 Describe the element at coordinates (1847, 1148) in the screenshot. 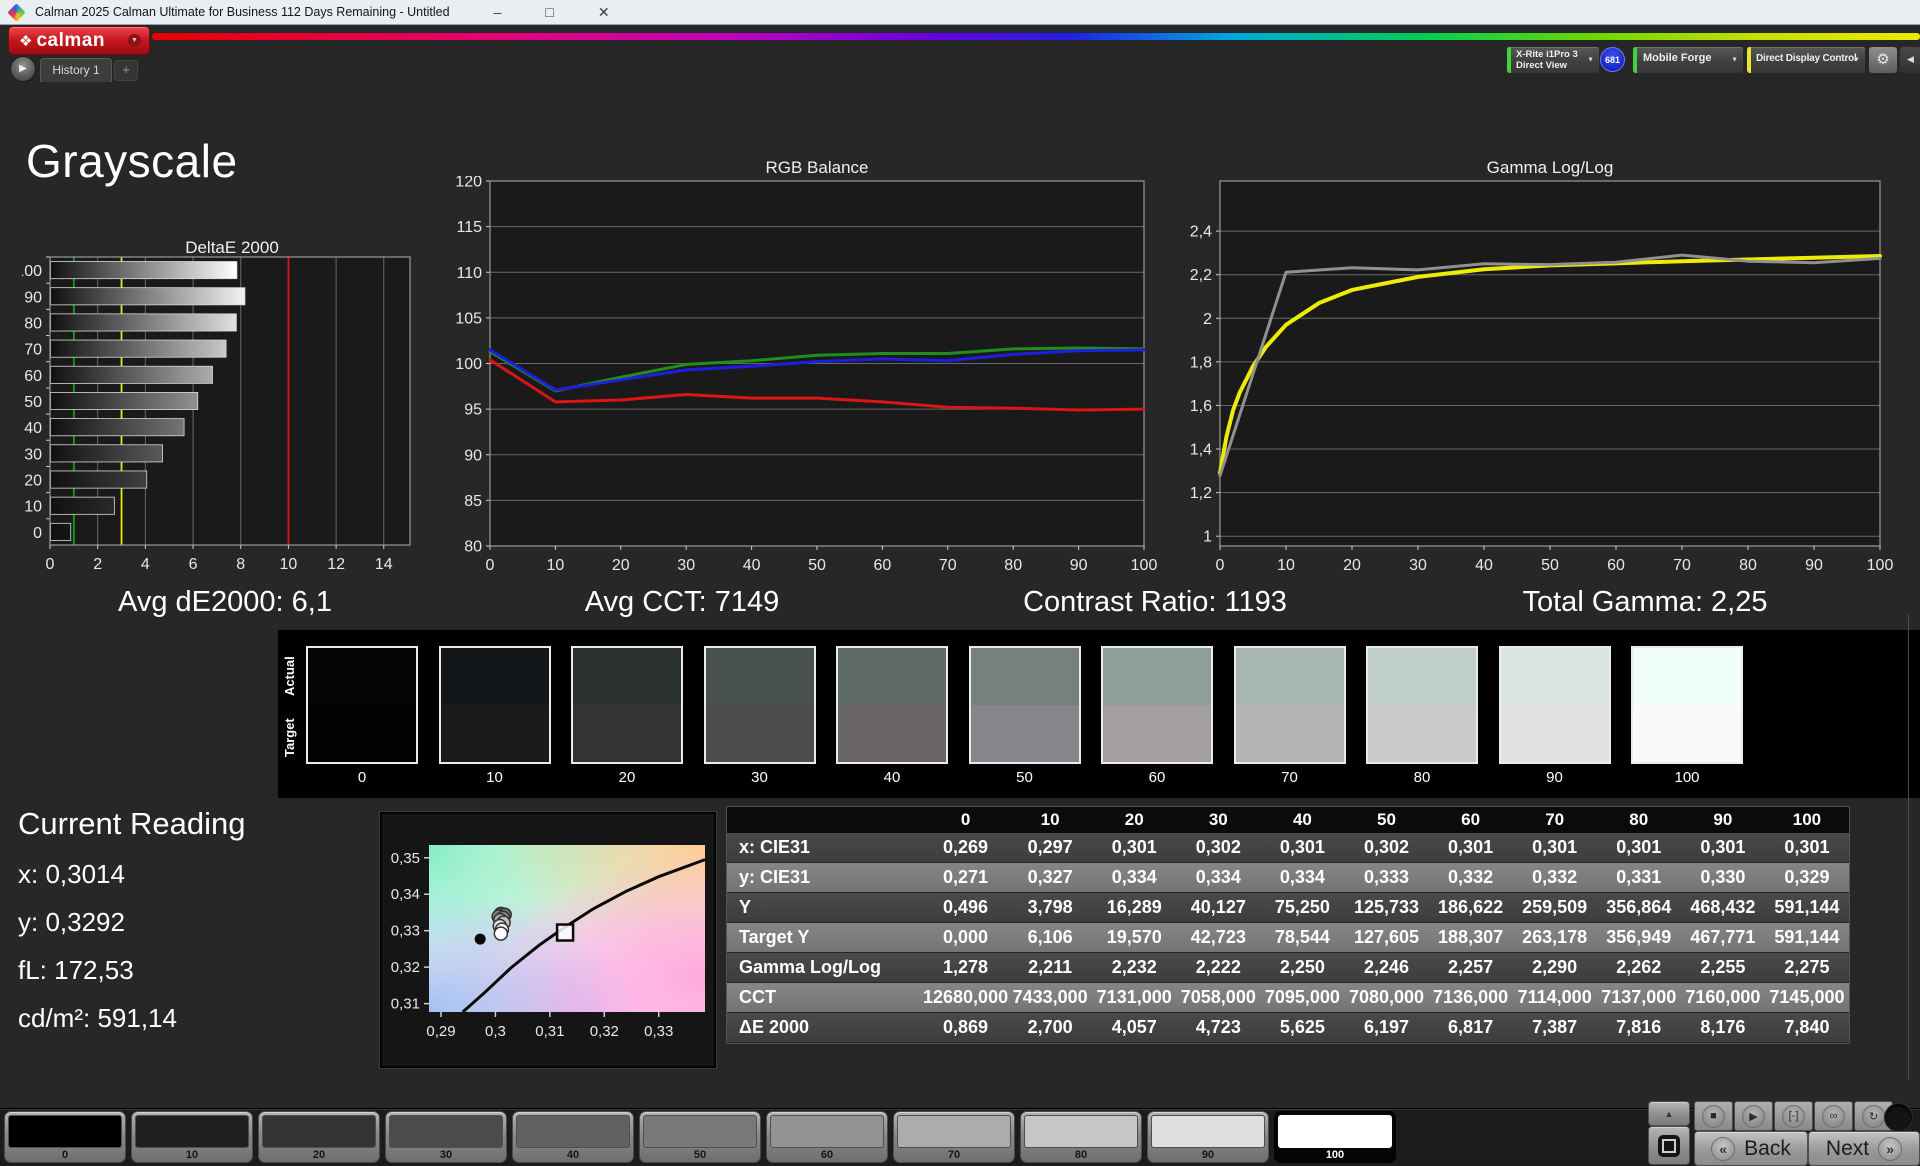

I see `next-label: Next` at that location.